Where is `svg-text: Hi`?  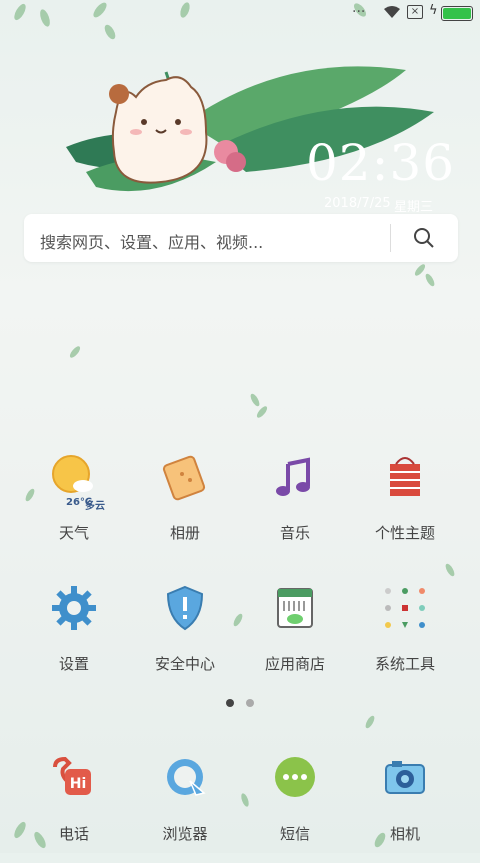 svg-text: Hi is located at coordinates (78, 784).